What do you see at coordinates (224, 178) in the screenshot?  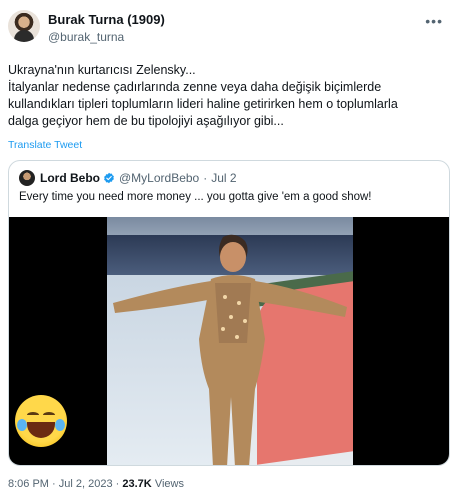 I see `quote-date: Jul 2` at bounding box center [224, 178].